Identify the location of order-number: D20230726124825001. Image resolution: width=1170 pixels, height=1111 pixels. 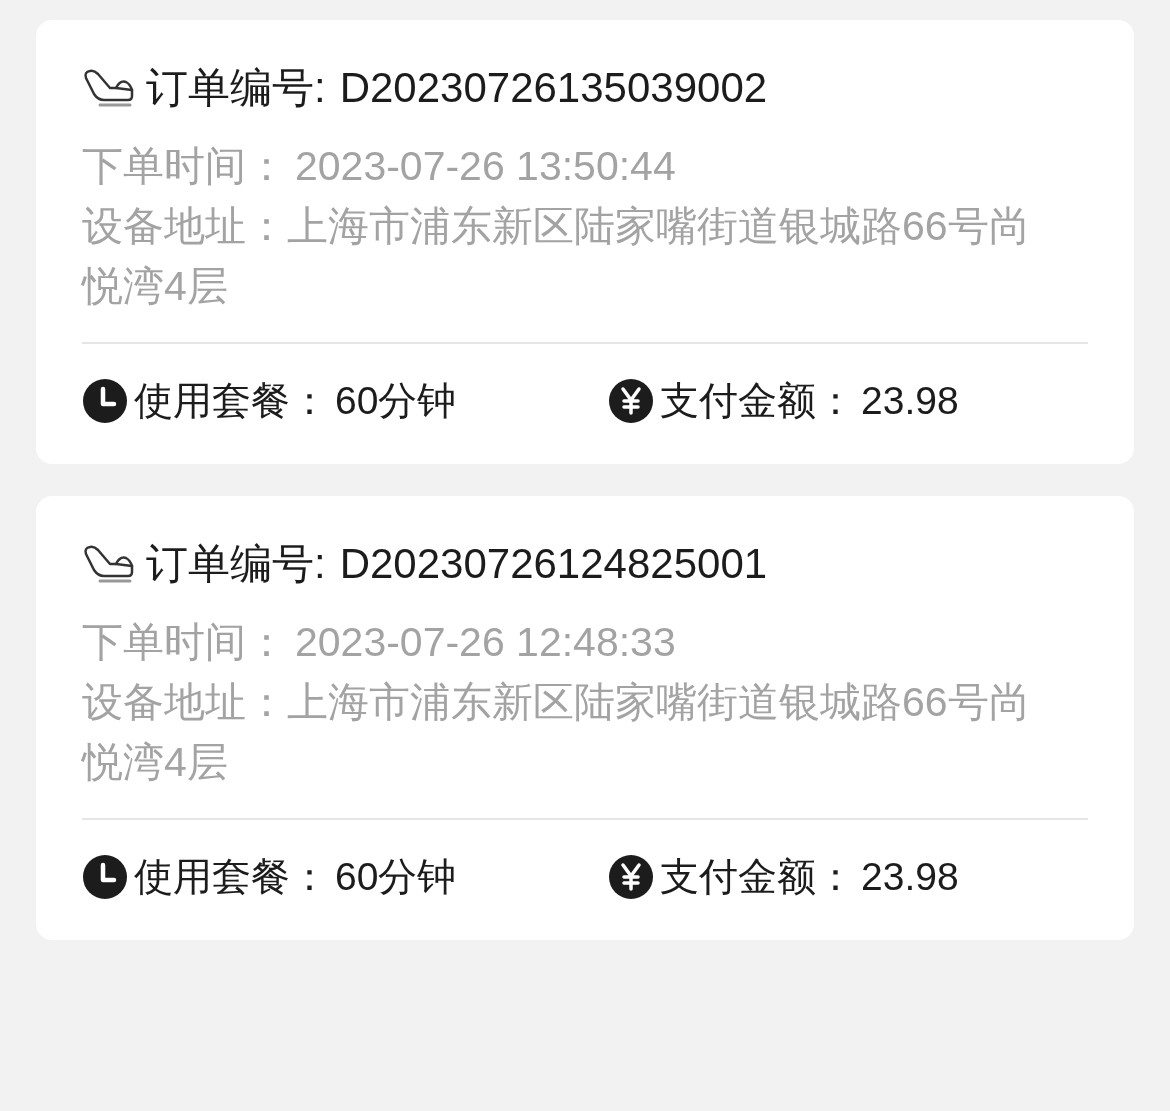
(553, 564).